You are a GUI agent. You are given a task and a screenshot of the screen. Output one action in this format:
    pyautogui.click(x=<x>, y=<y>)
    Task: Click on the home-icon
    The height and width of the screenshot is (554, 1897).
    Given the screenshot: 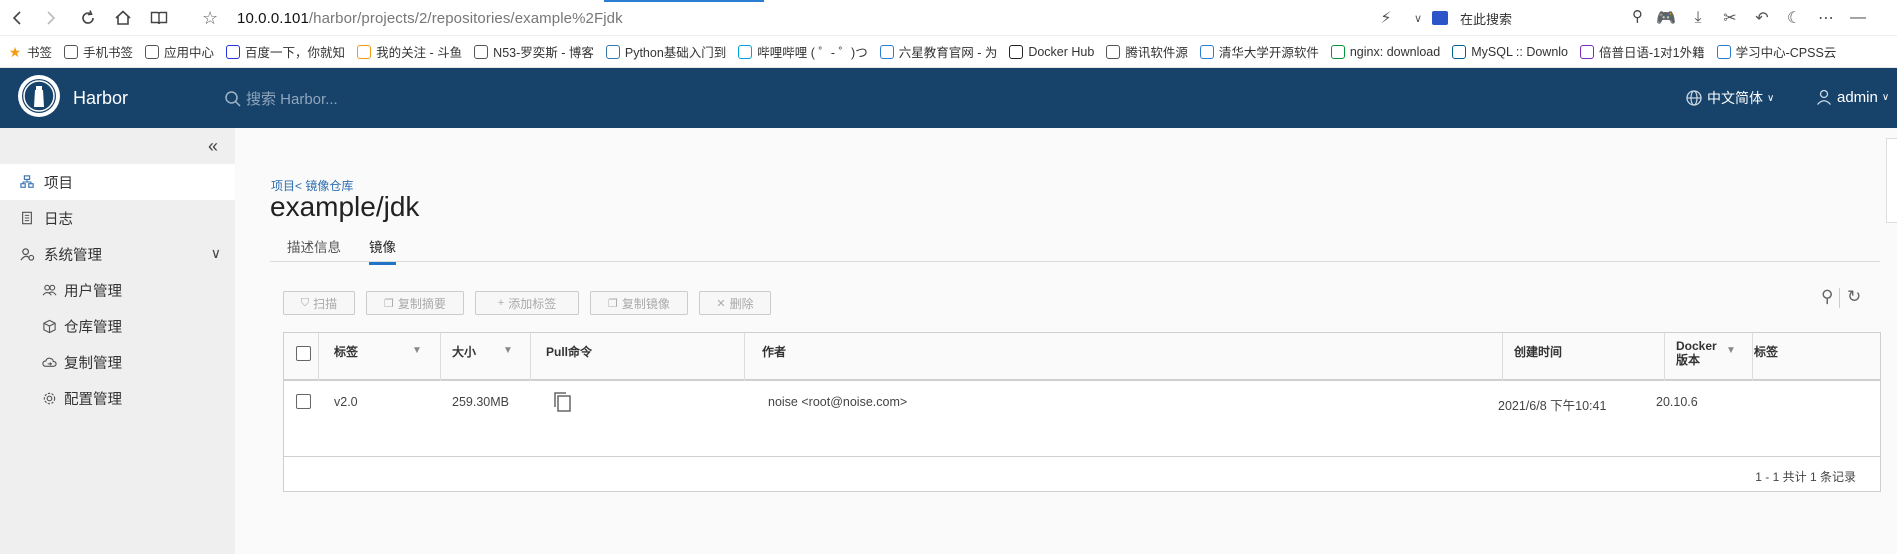 What is the action you would take?
    pyautogui.click(x=123, y=18)
    